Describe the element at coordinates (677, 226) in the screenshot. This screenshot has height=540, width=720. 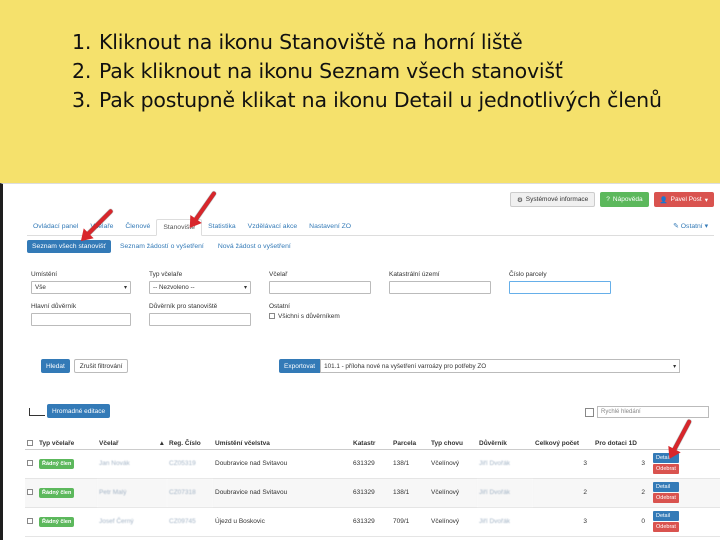
I see `wrench-icon: ✎` at that location.